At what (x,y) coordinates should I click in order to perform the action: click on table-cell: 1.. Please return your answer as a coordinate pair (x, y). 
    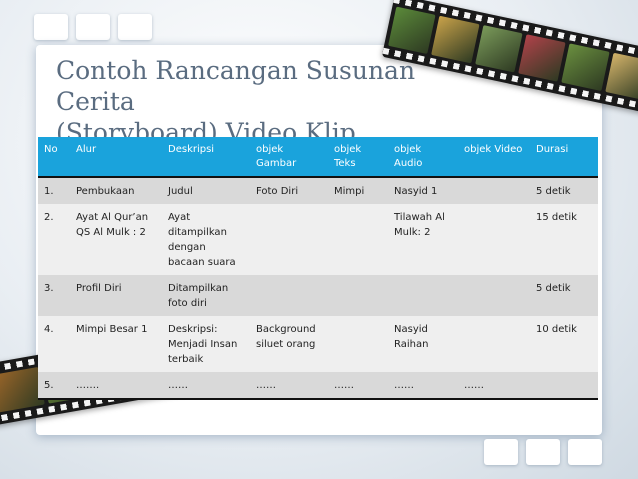
    Looking at the image, I should click on (54, 190).